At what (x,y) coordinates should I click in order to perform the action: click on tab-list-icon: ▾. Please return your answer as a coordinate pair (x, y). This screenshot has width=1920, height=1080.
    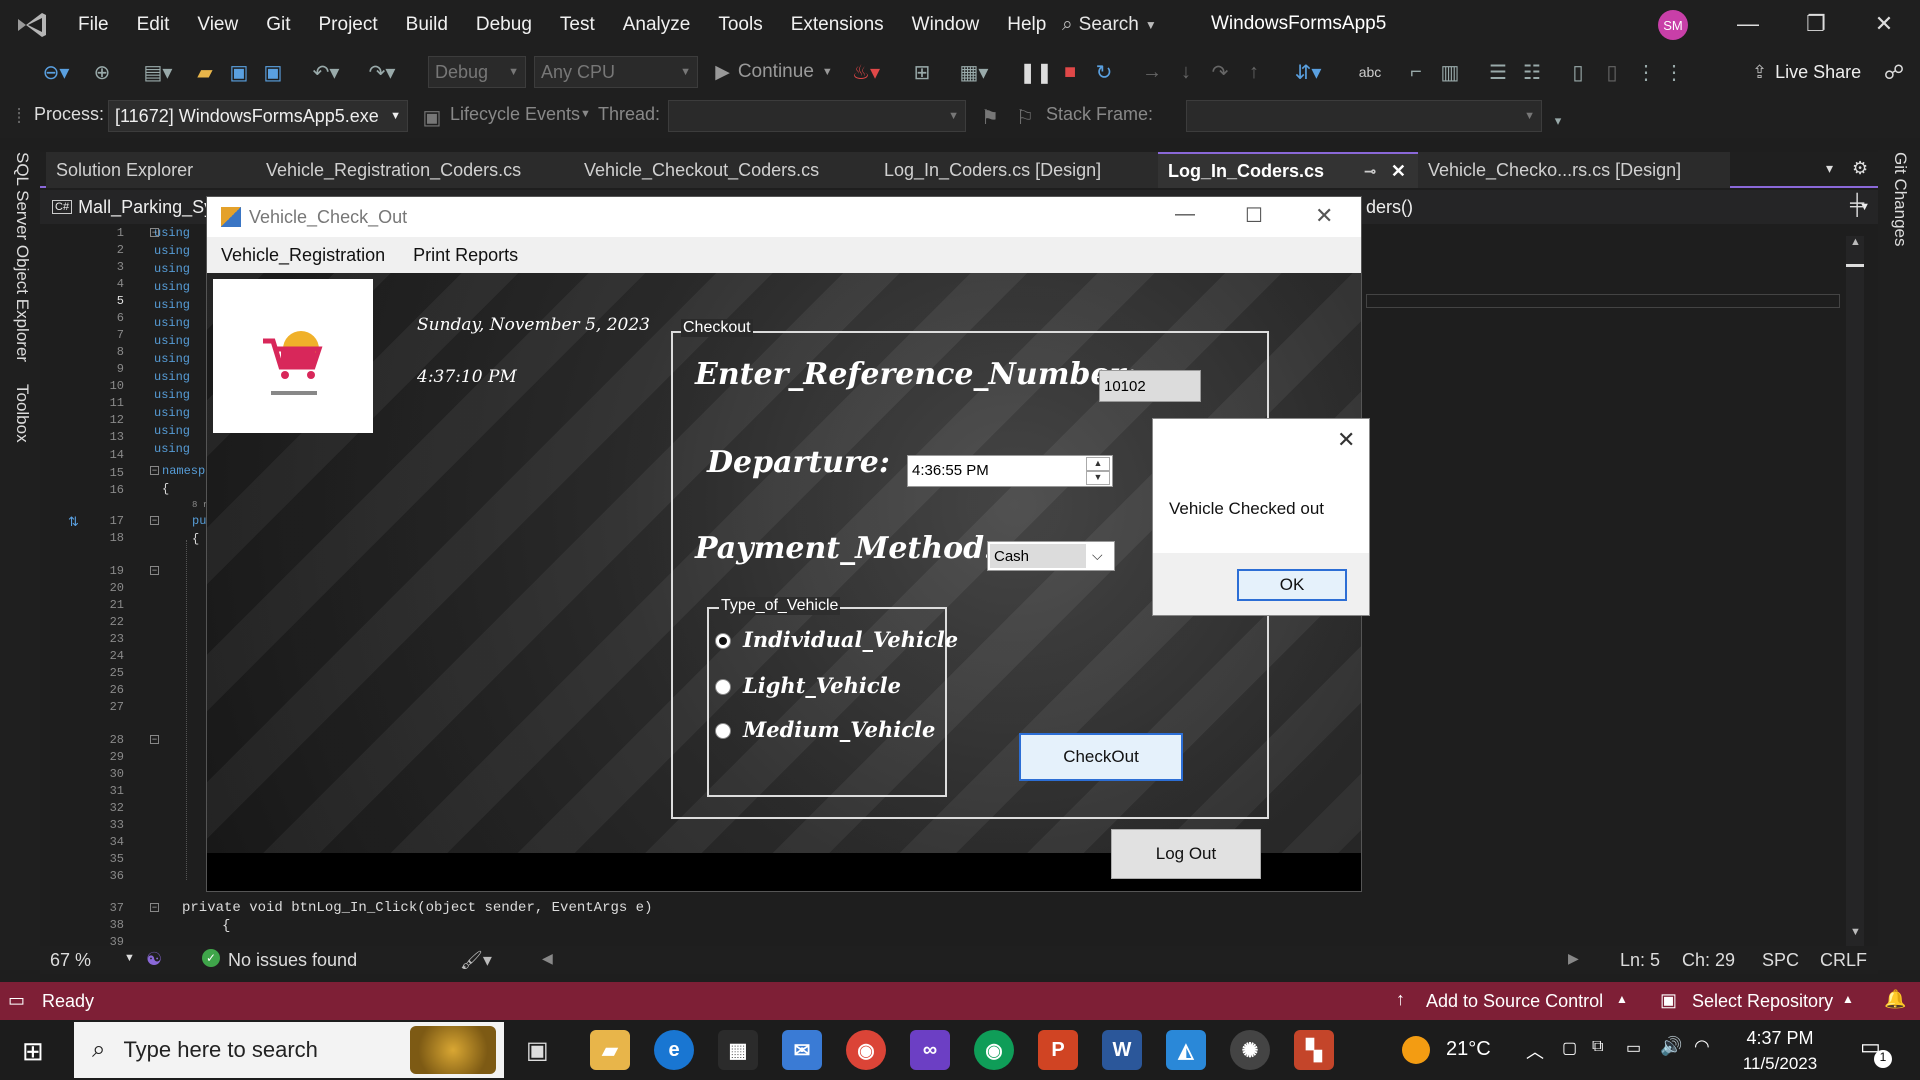
    Looking at the image, I should click on (1829, 168).